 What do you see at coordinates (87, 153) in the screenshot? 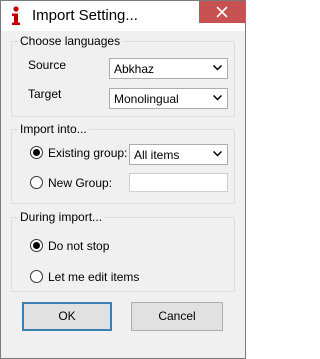
I see `existing-group-label: Existing group:` at bounding box center [87, 153].